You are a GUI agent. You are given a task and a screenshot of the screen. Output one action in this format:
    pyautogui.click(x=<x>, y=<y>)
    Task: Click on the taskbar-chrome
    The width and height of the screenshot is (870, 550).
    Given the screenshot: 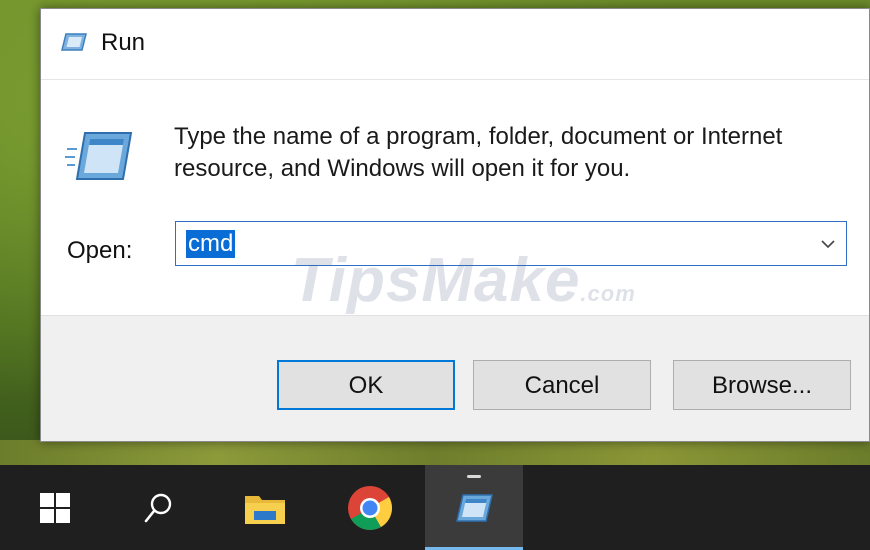 What is the action you would take?
    pyautogui.click(x=370, y=507)
    